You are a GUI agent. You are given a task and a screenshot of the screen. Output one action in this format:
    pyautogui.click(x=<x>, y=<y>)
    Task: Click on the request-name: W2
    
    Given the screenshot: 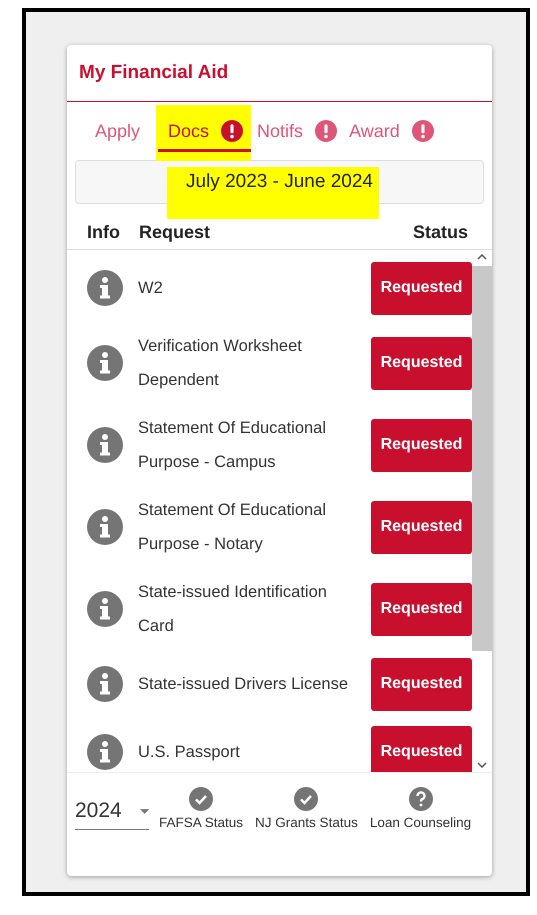 What is the action you would take?
    pyautogui.click(x=150, y=288)
    